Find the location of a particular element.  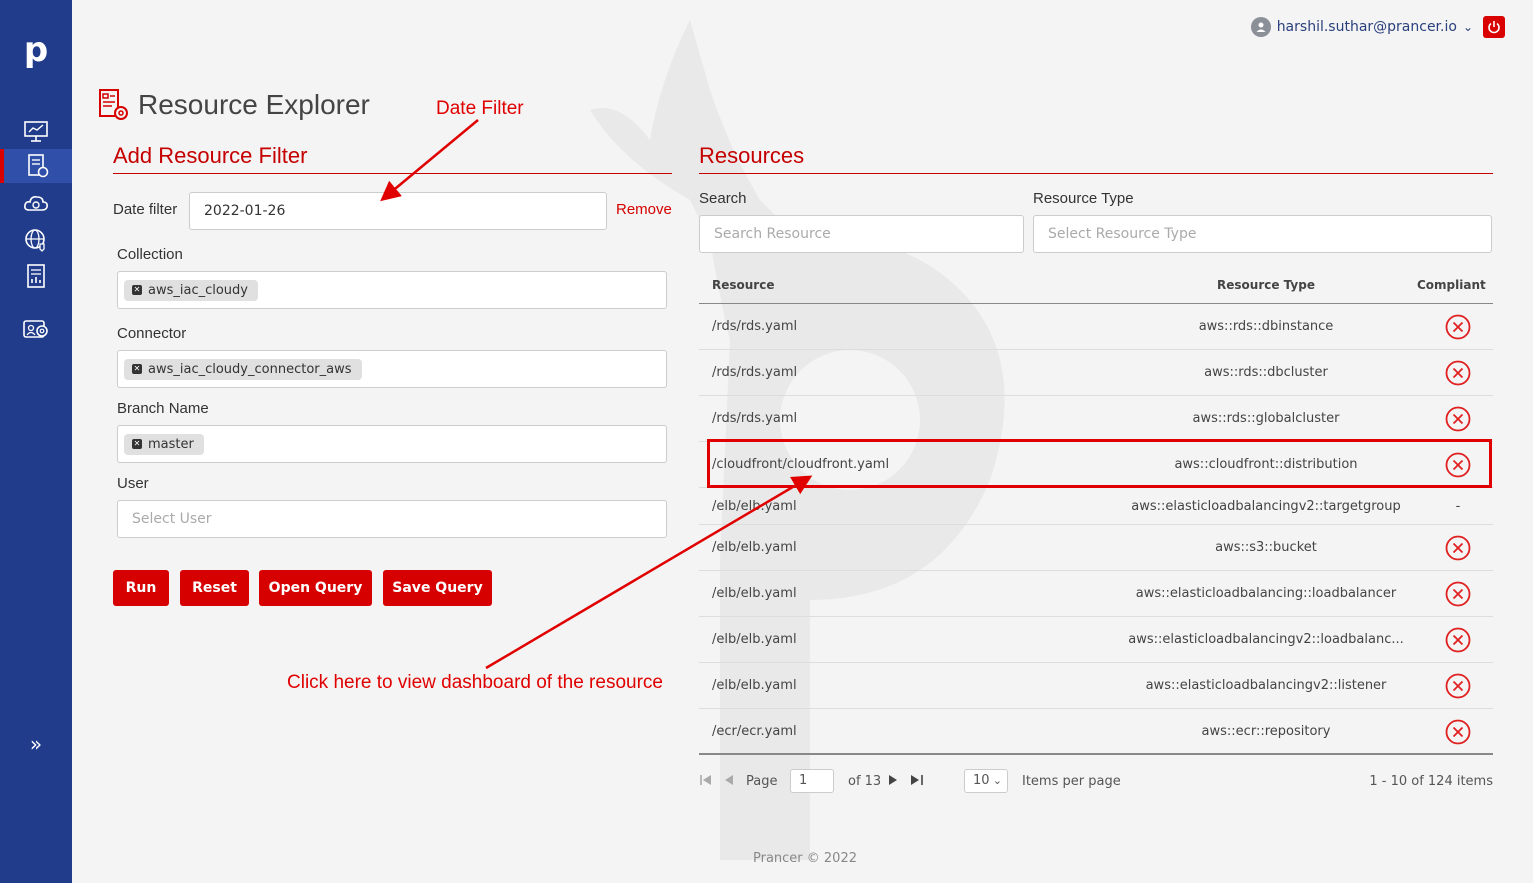

first-page-icon is located at coordinates (706, 782).